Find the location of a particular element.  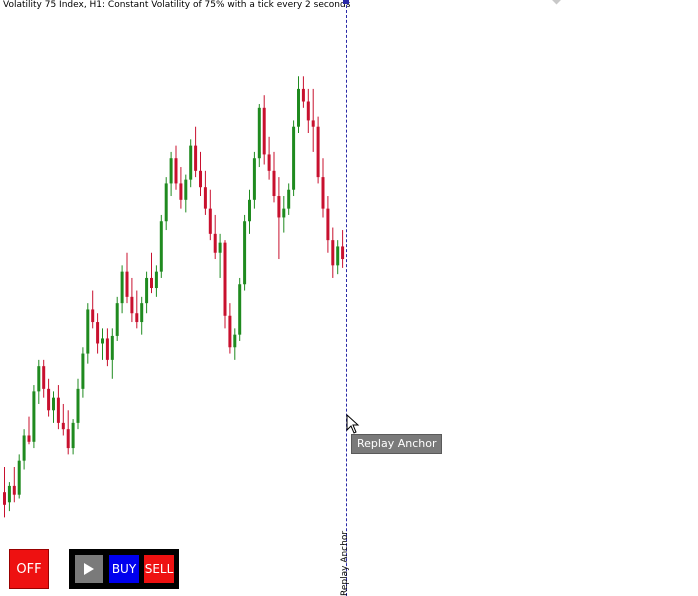

buy-button: BUY is located at coordinates (124, 569).